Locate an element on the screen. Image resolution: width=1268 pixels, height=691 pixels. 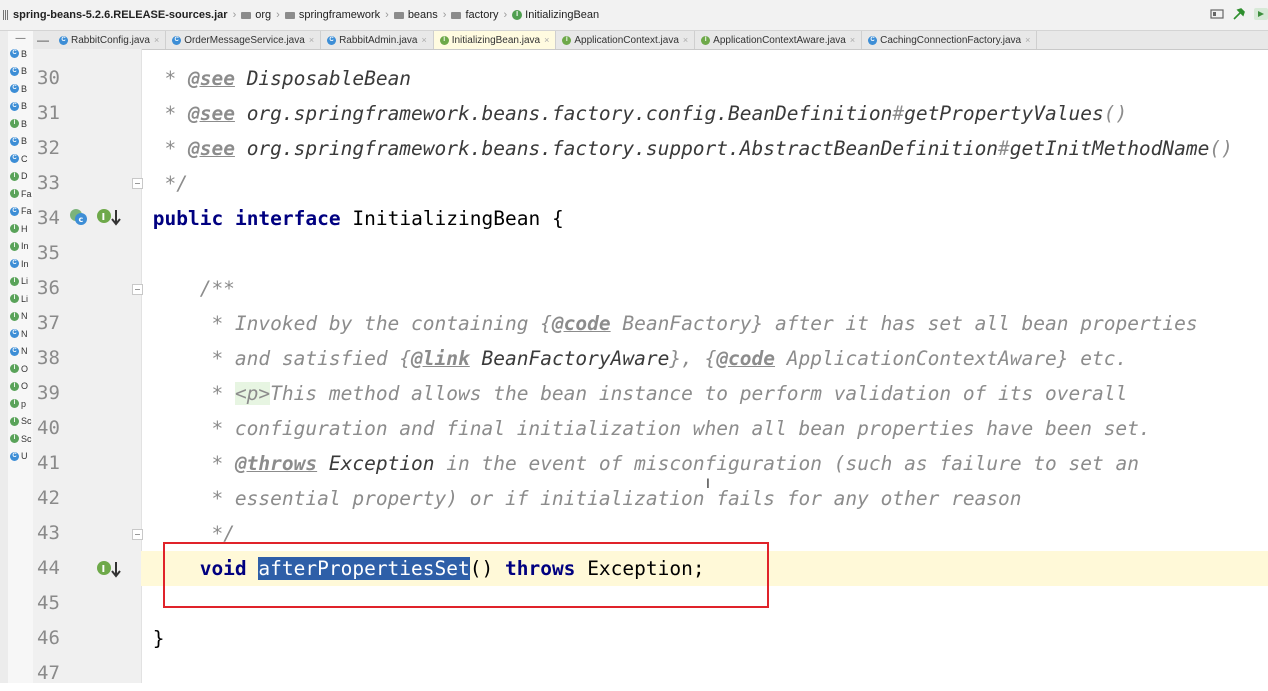
collapse-icon: — is located at coordinates (20, 38).